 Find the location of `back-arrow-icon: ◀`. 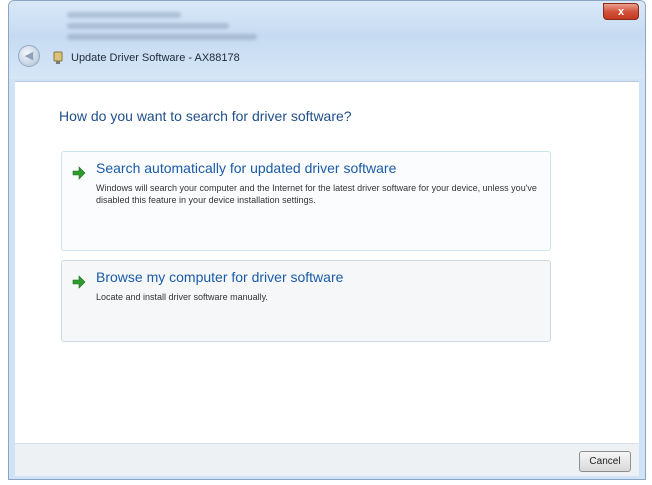

back-arrow-icon: ◀ is located at coordinates (29, 56).